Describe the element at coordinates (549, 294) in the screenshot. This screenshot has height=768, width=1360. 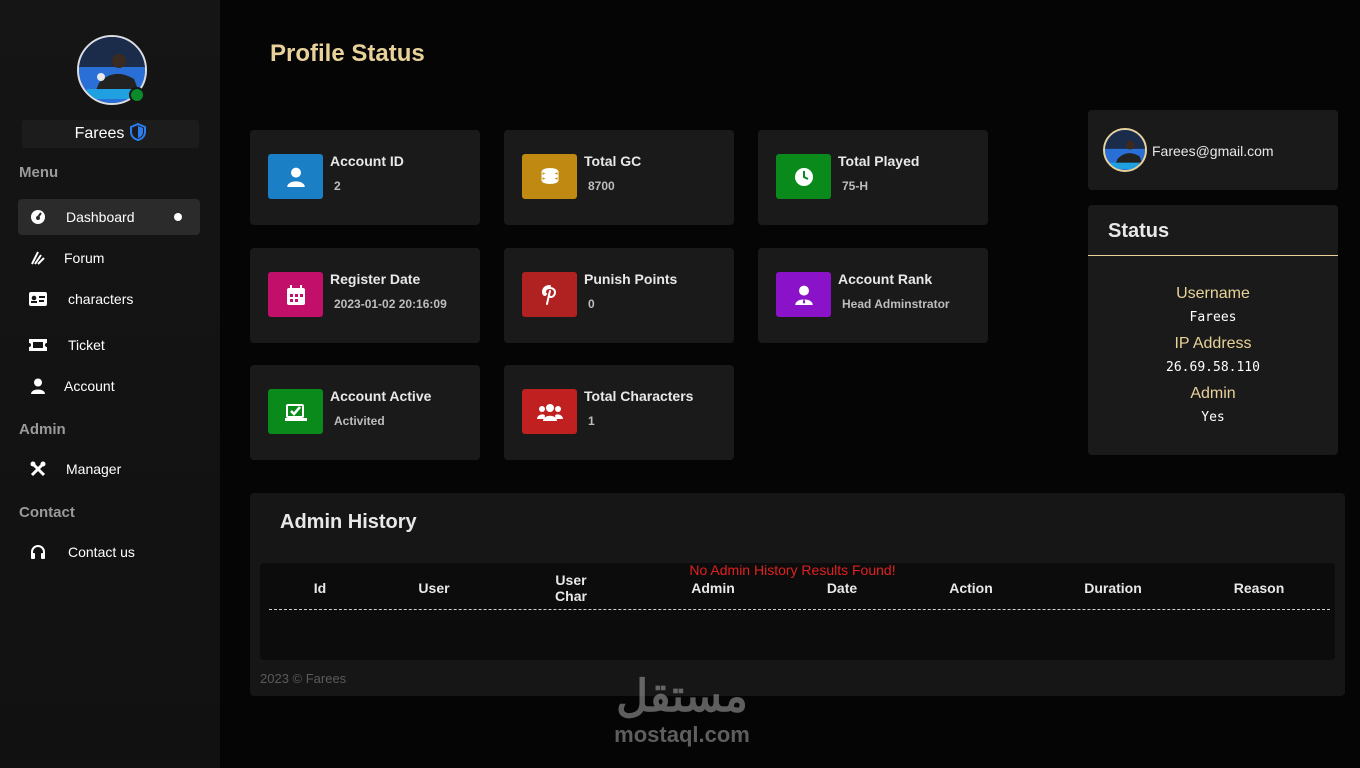
I see `pinterest-icon` at that location.